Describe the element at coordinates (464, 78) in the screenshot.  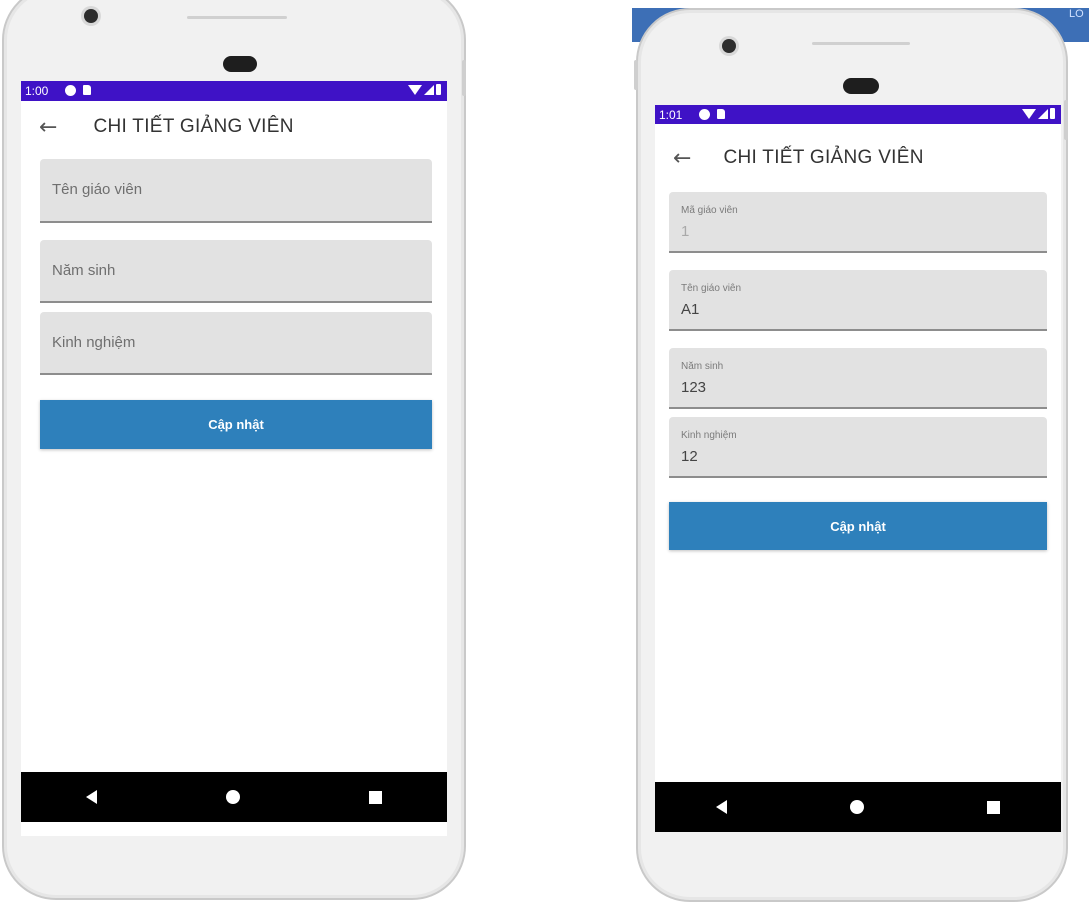
I see `left-phone-side-button` at that location.